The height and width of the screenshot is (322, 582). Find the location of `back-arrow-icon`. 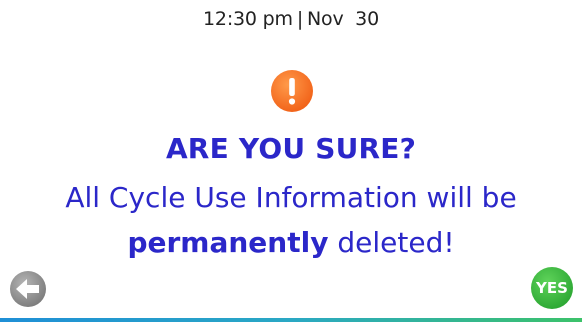

back-arrow-icon is located at coordinates (28, 289).